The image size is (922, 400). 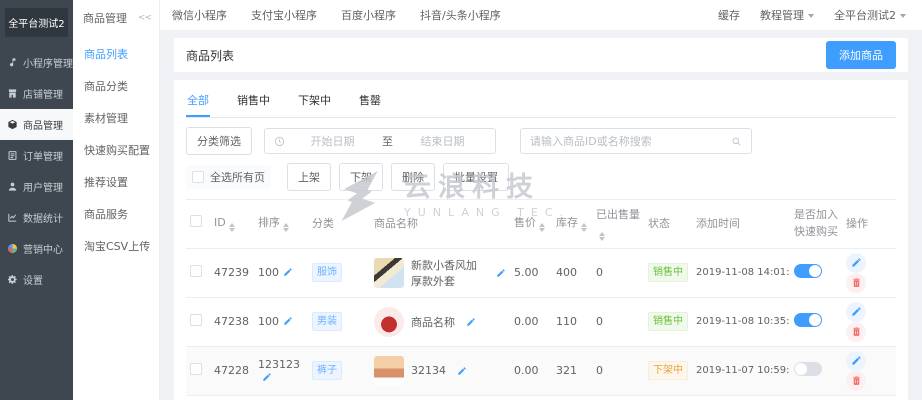 I want to click on cell-id: 47239, so click(x=232, y=273).